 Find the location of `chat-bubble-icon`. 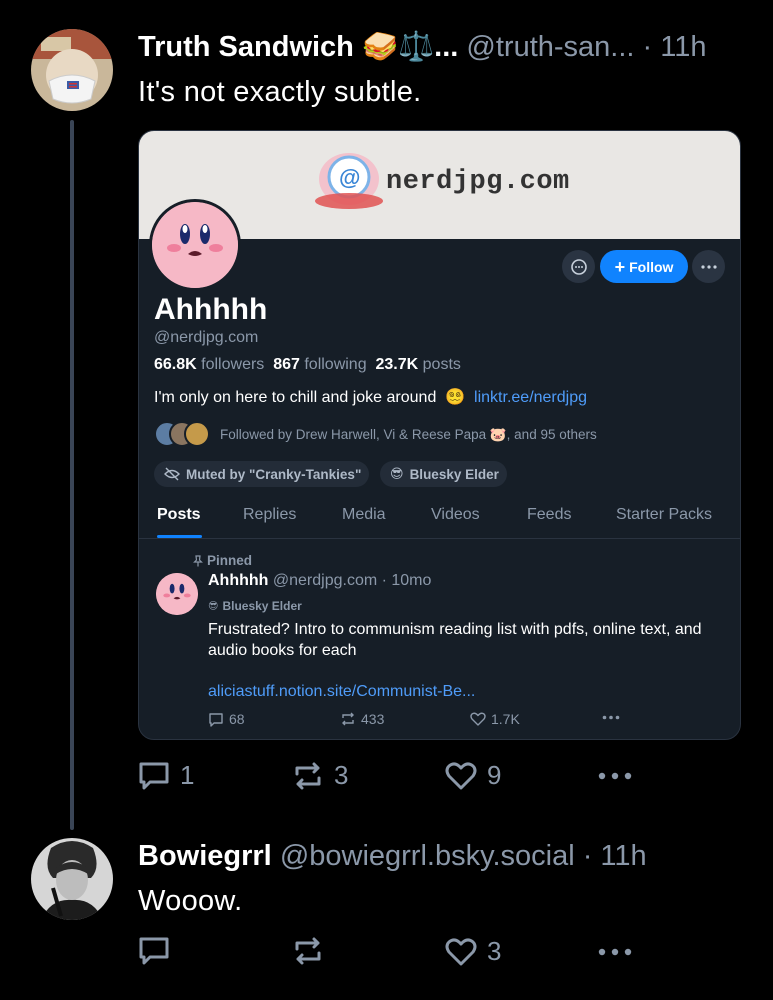

chat-bubble-icon is located at coordinates (578, 266).